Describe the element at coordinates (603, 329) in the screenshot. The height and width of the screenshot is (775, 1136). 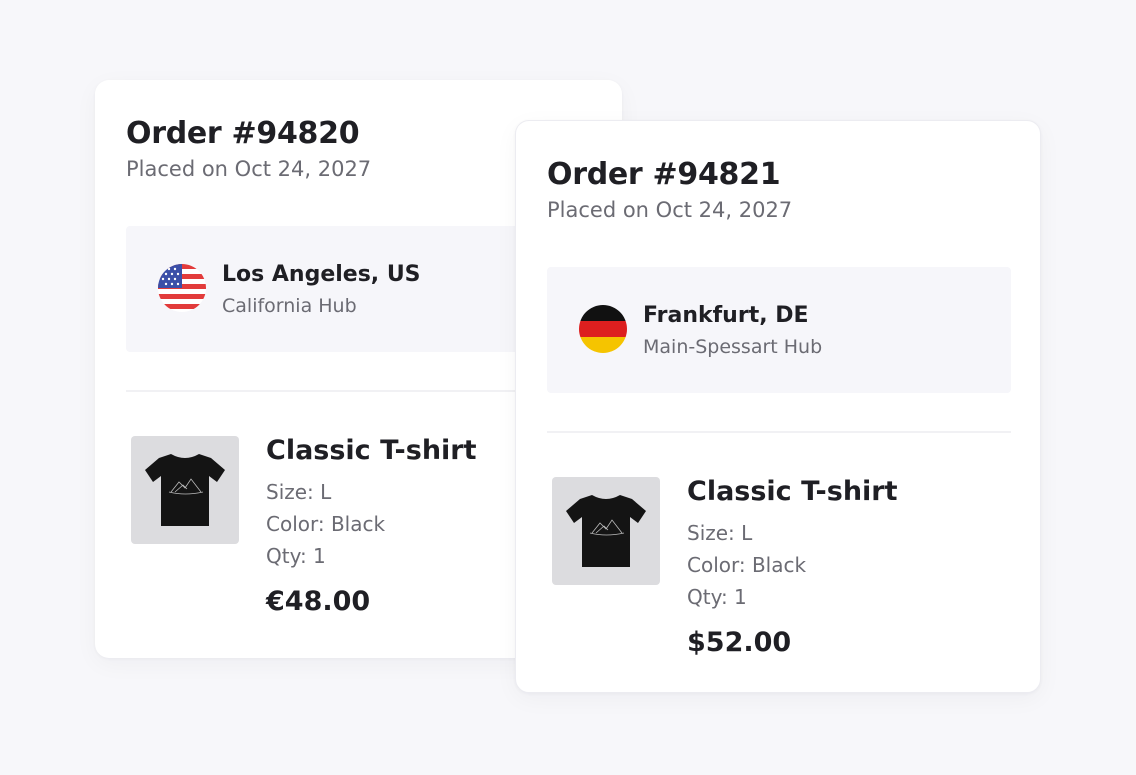
I see `de-flag-icon` at that location.